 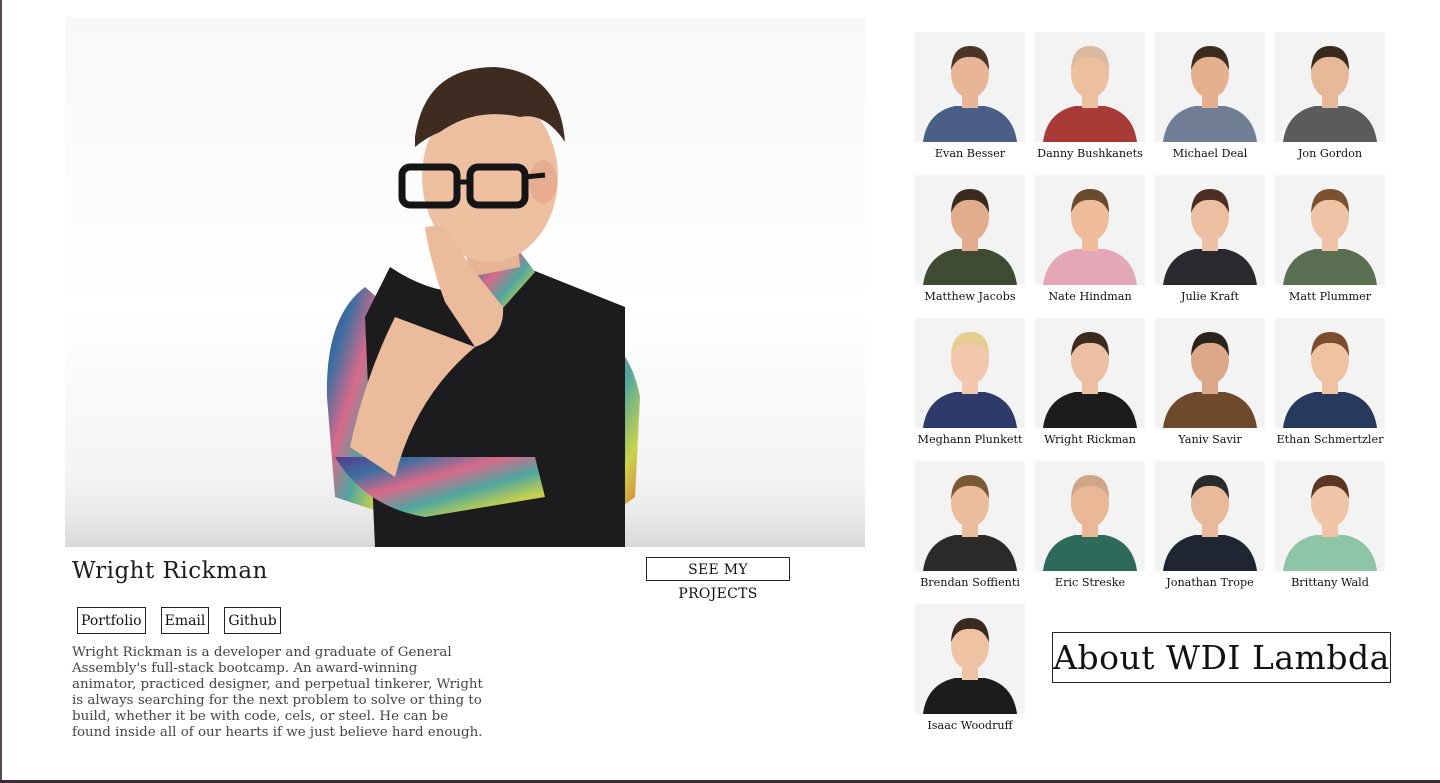 I want to click on person-card: Danny Bushkanets, so click(x=1090, y=96).